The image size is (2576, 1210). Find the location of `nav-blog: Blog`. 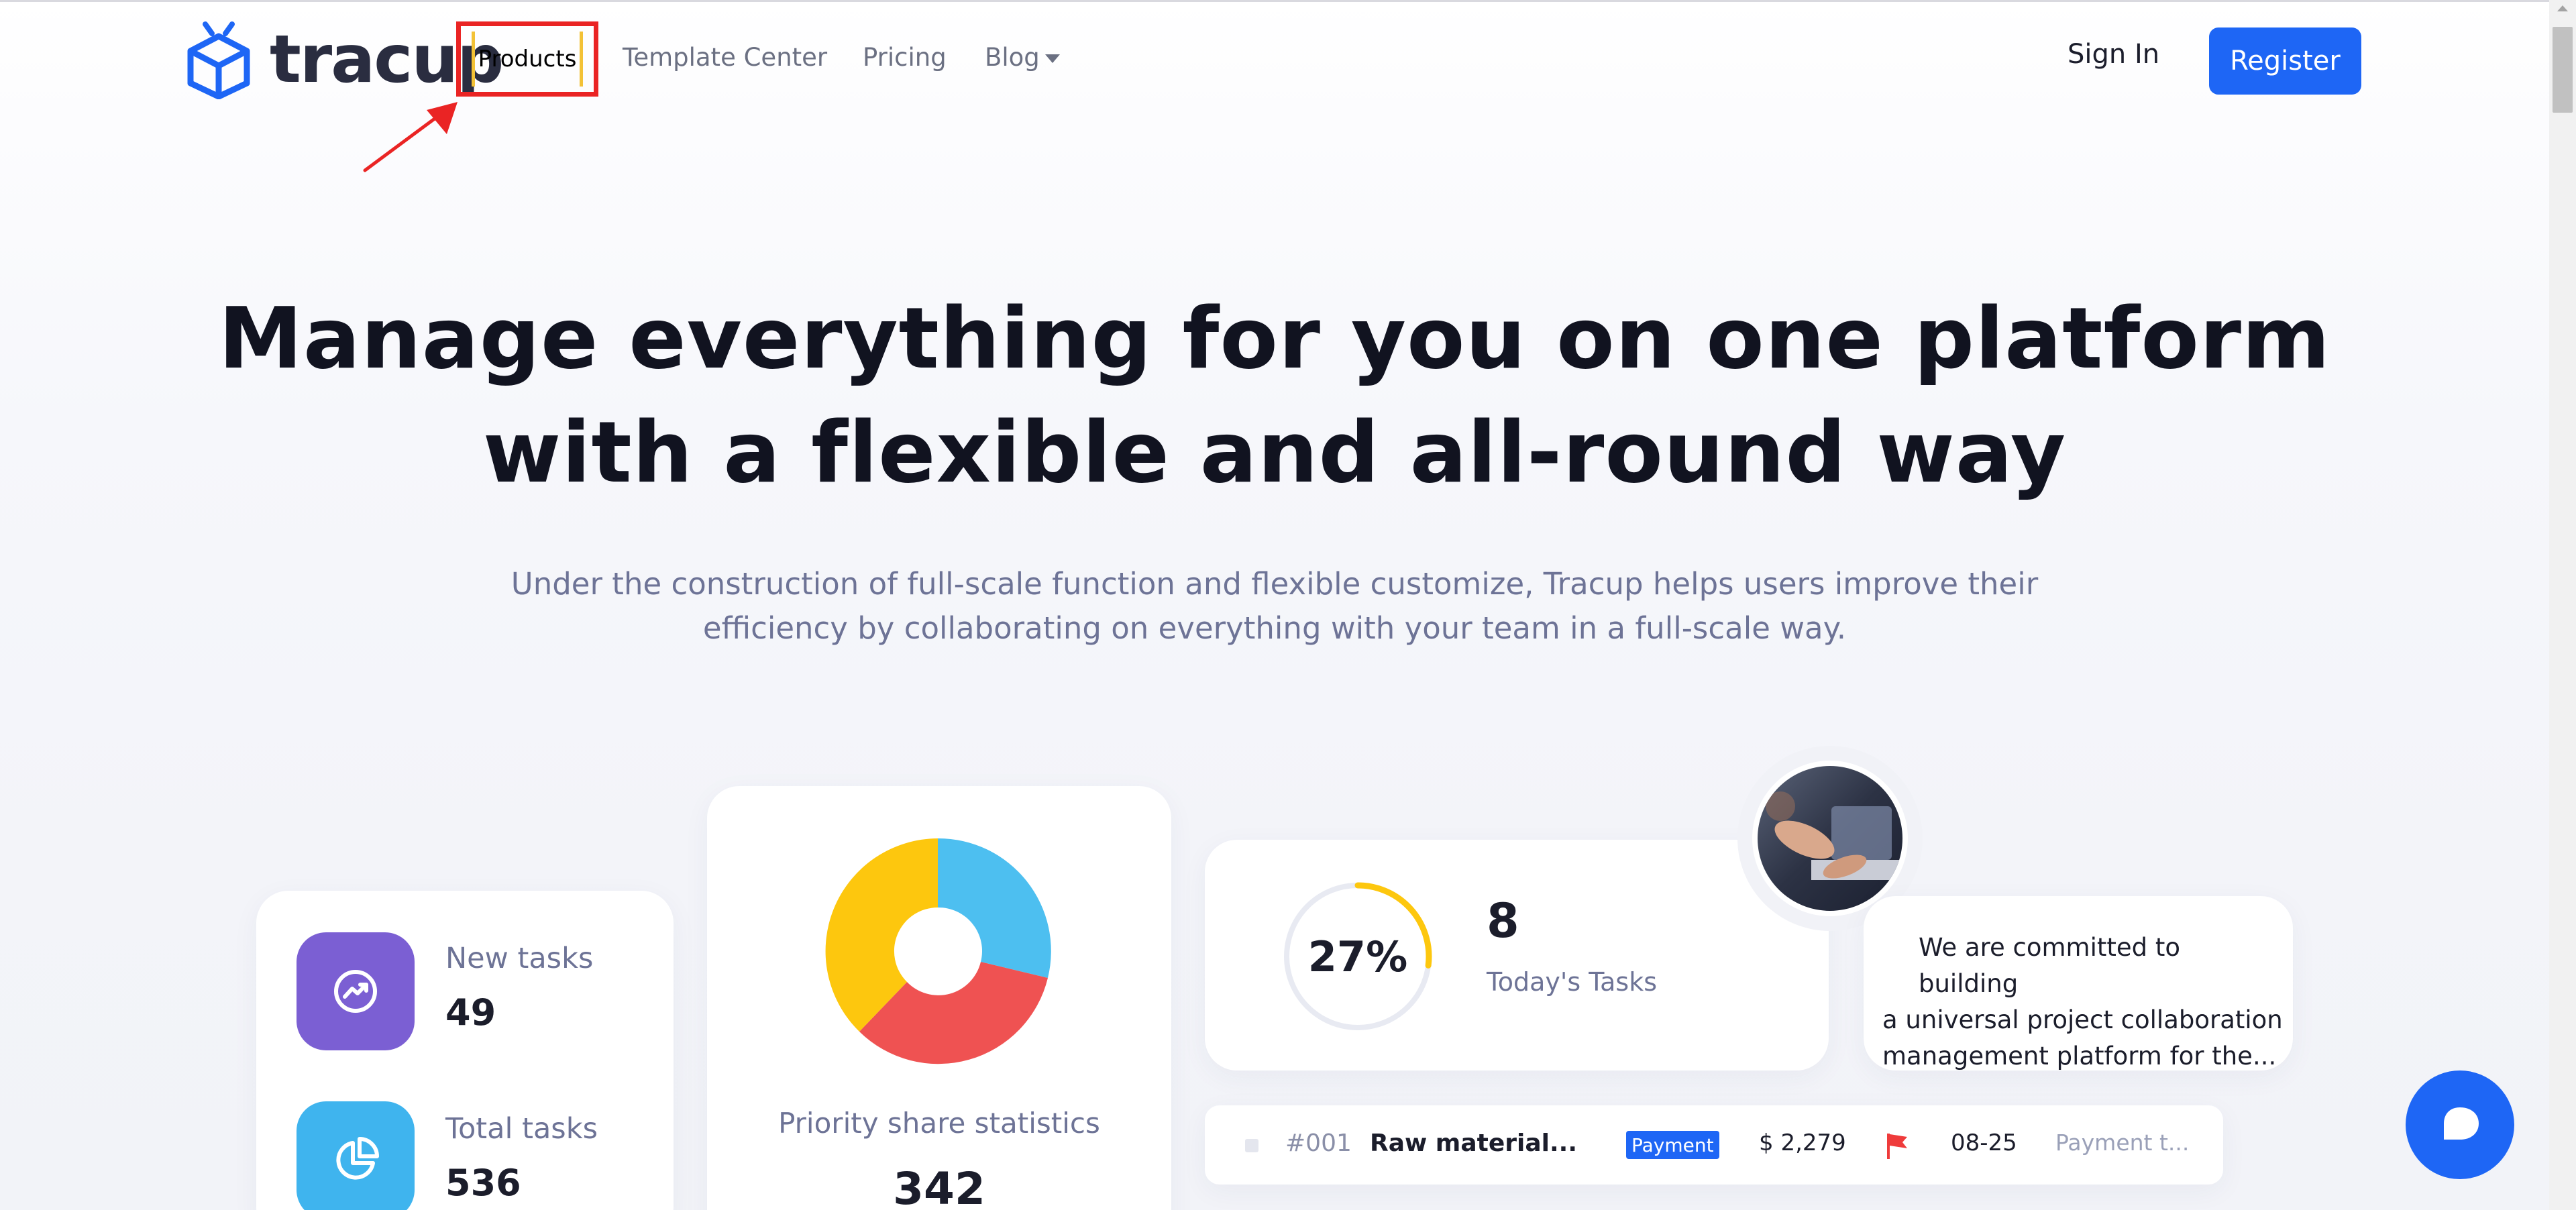

nav-blog: Blog is located at coordinates (1022, 58).